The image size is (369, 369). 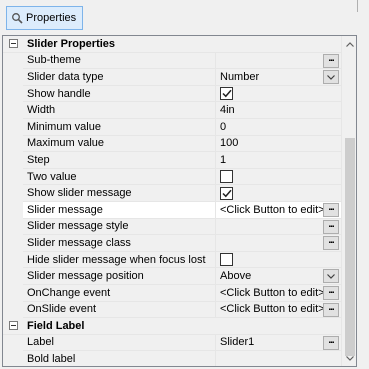 What do you see at coordinates (119, 310) in the screenshot?
I see `property-name: OnSlide event` at bounding box center [119, 310].